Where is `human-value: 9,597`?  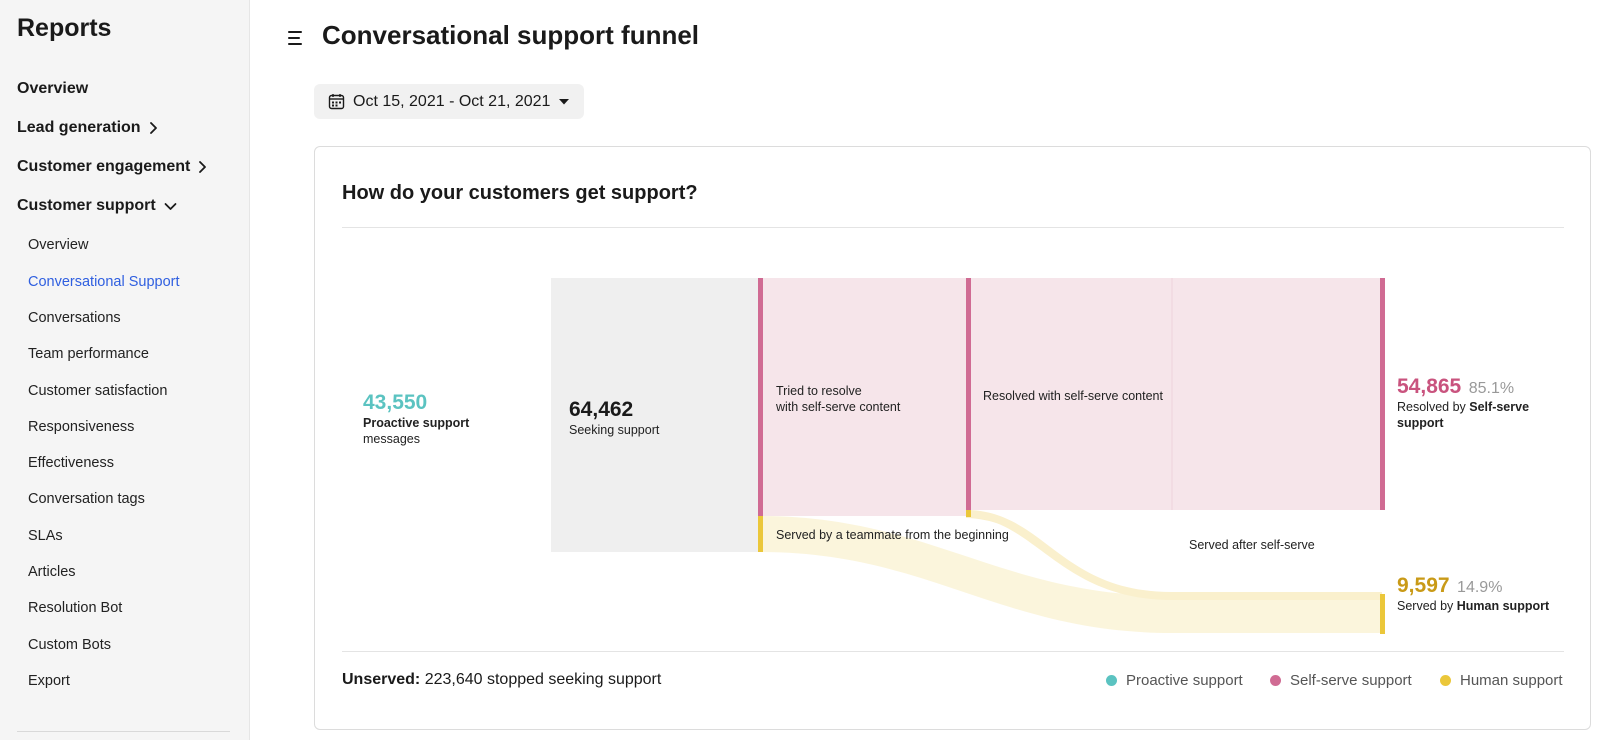 human-value: 9,597 is located at coordinates (1423, 585).